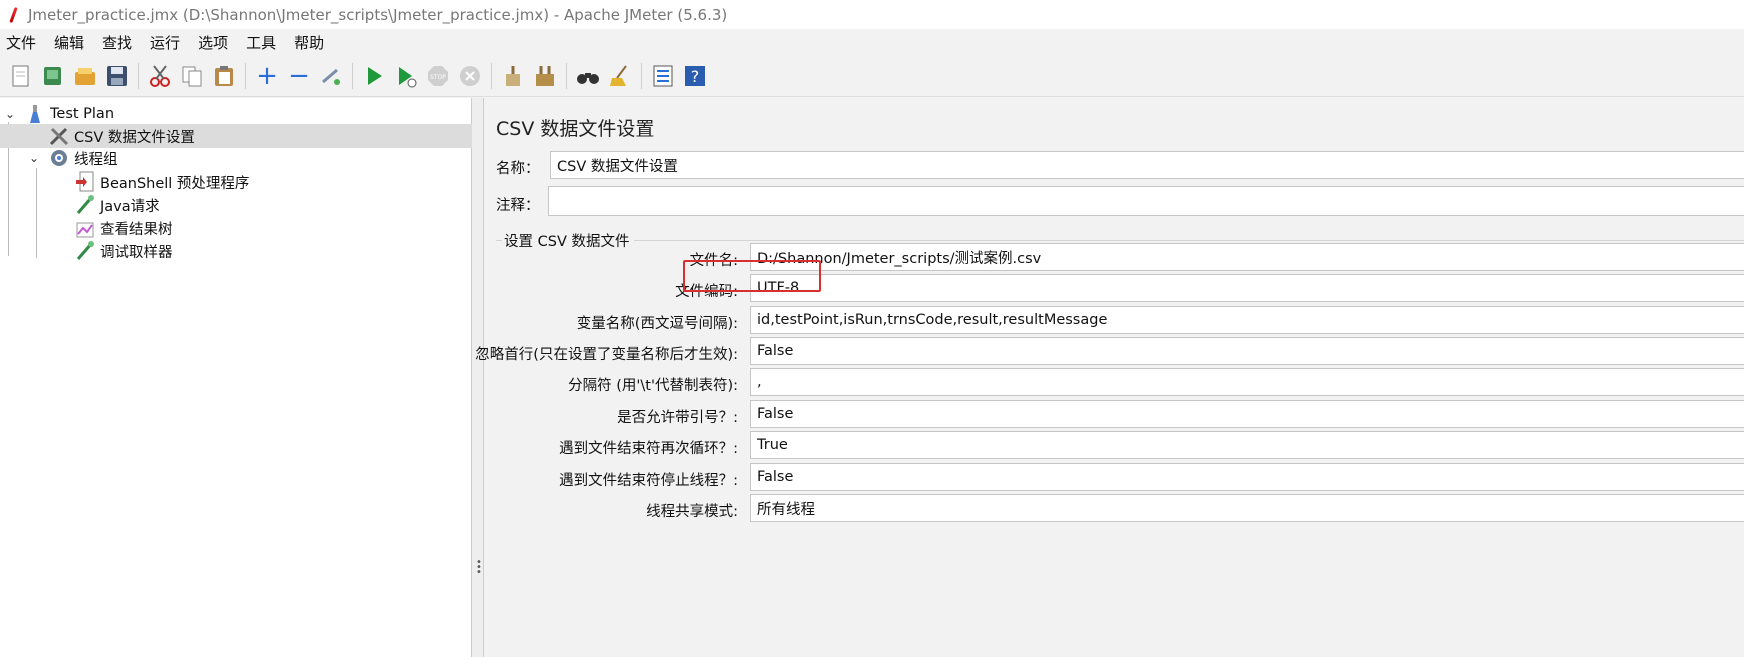 Image resolution: width=1744 pixels, height=657 pixels. I want to click on tree-item-beanshell-preprocessor: BeanShell 预处理程序, so click(161, 182).